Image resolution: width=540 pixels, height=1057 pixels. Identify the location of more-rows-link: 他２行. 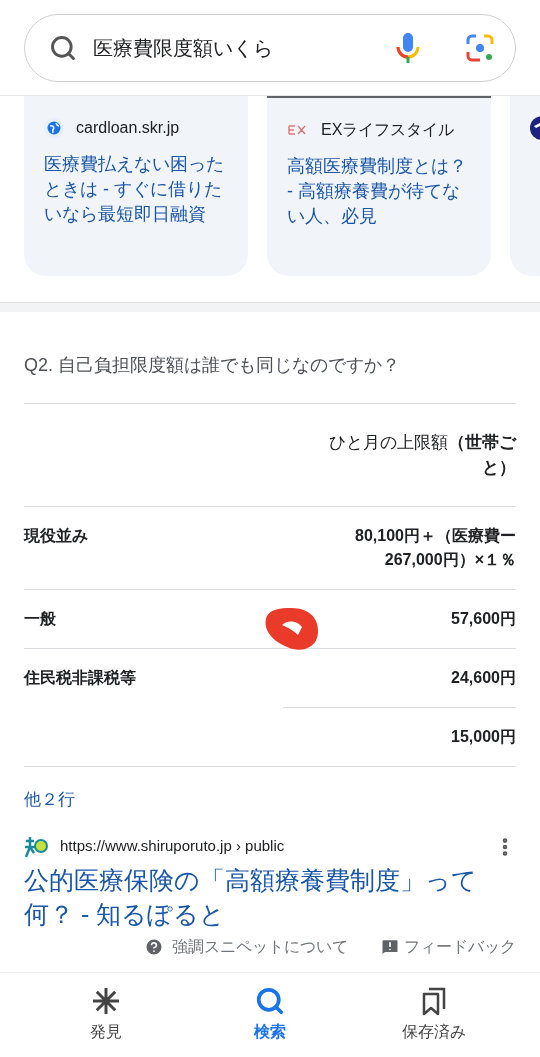
(49, 799).